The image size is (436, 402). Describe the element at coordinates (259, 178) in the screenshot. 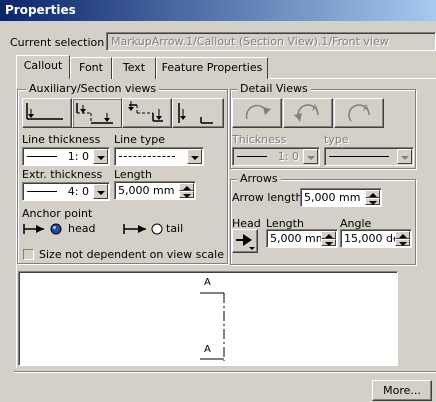

I see `arrows-group-title: Arrows` at that location.